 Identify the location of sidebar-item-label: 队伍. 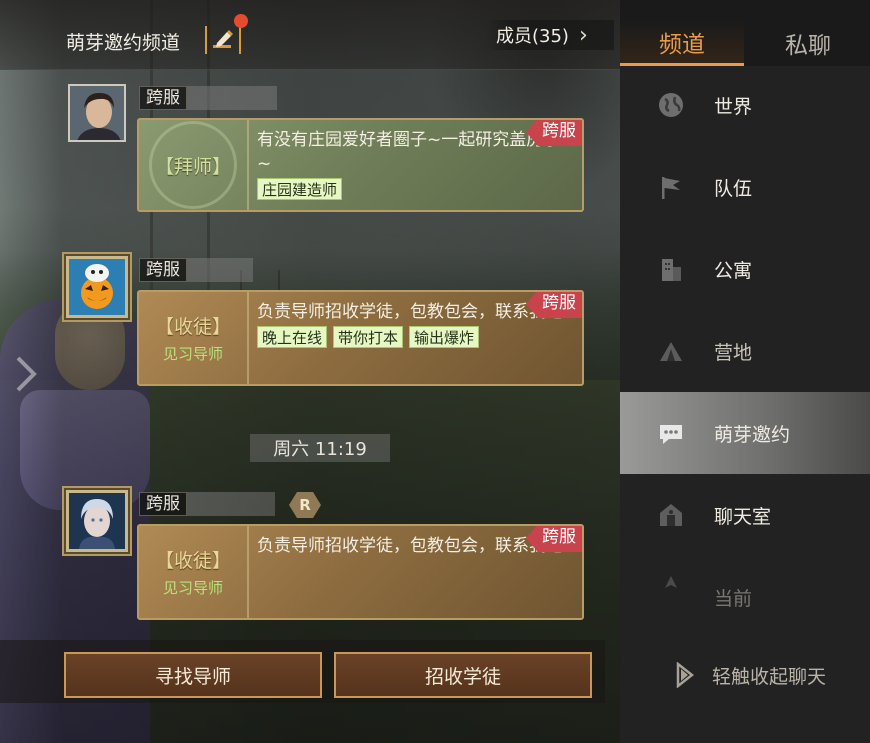
(733, 188).